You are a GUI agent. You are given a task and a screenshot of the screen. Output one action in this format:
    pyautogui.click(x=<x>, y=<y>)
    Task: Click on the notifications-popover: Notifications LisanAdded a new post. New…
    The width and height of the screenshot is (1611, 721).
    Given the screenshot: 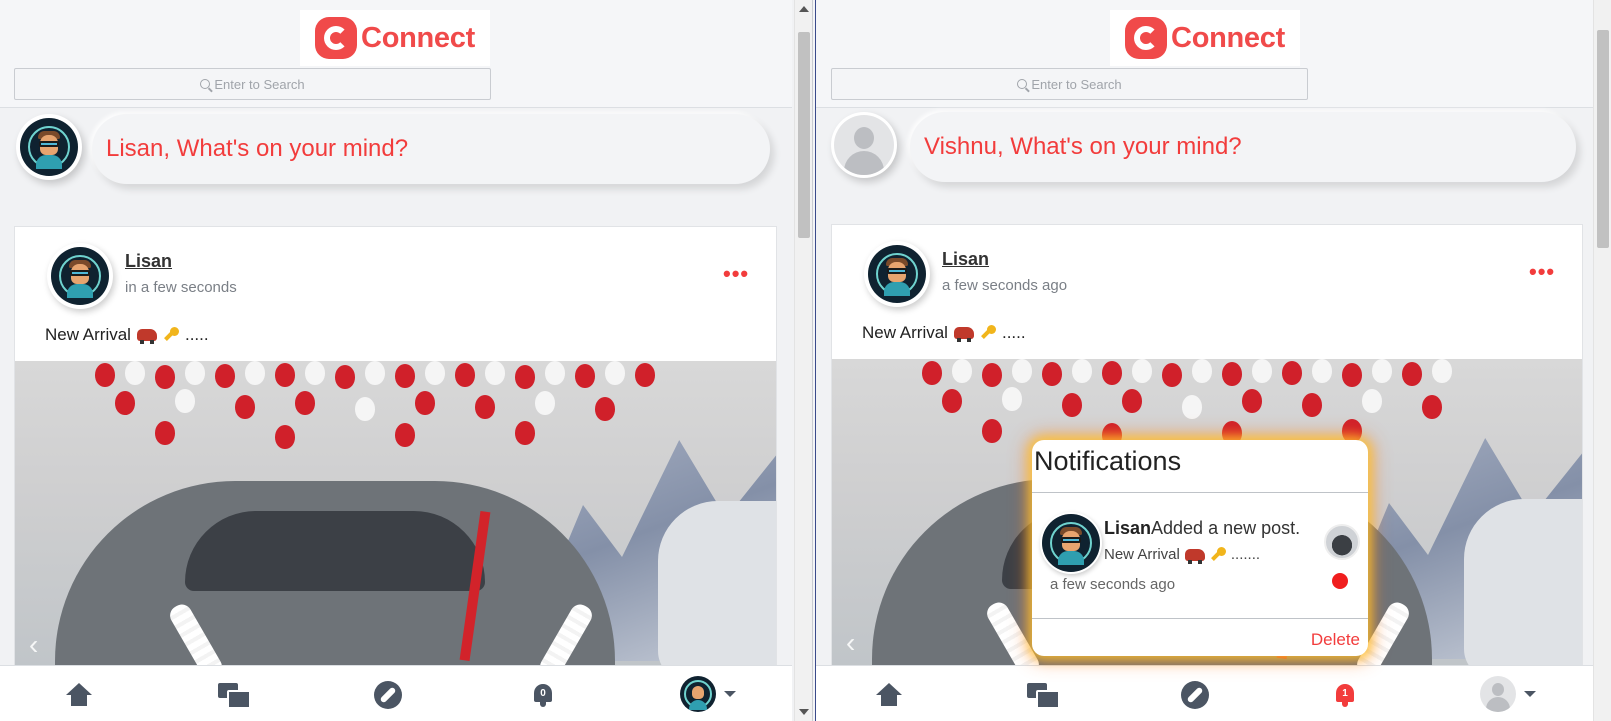 What is the action you would take?
    pyautogui.click(x=1200, y=548)
    